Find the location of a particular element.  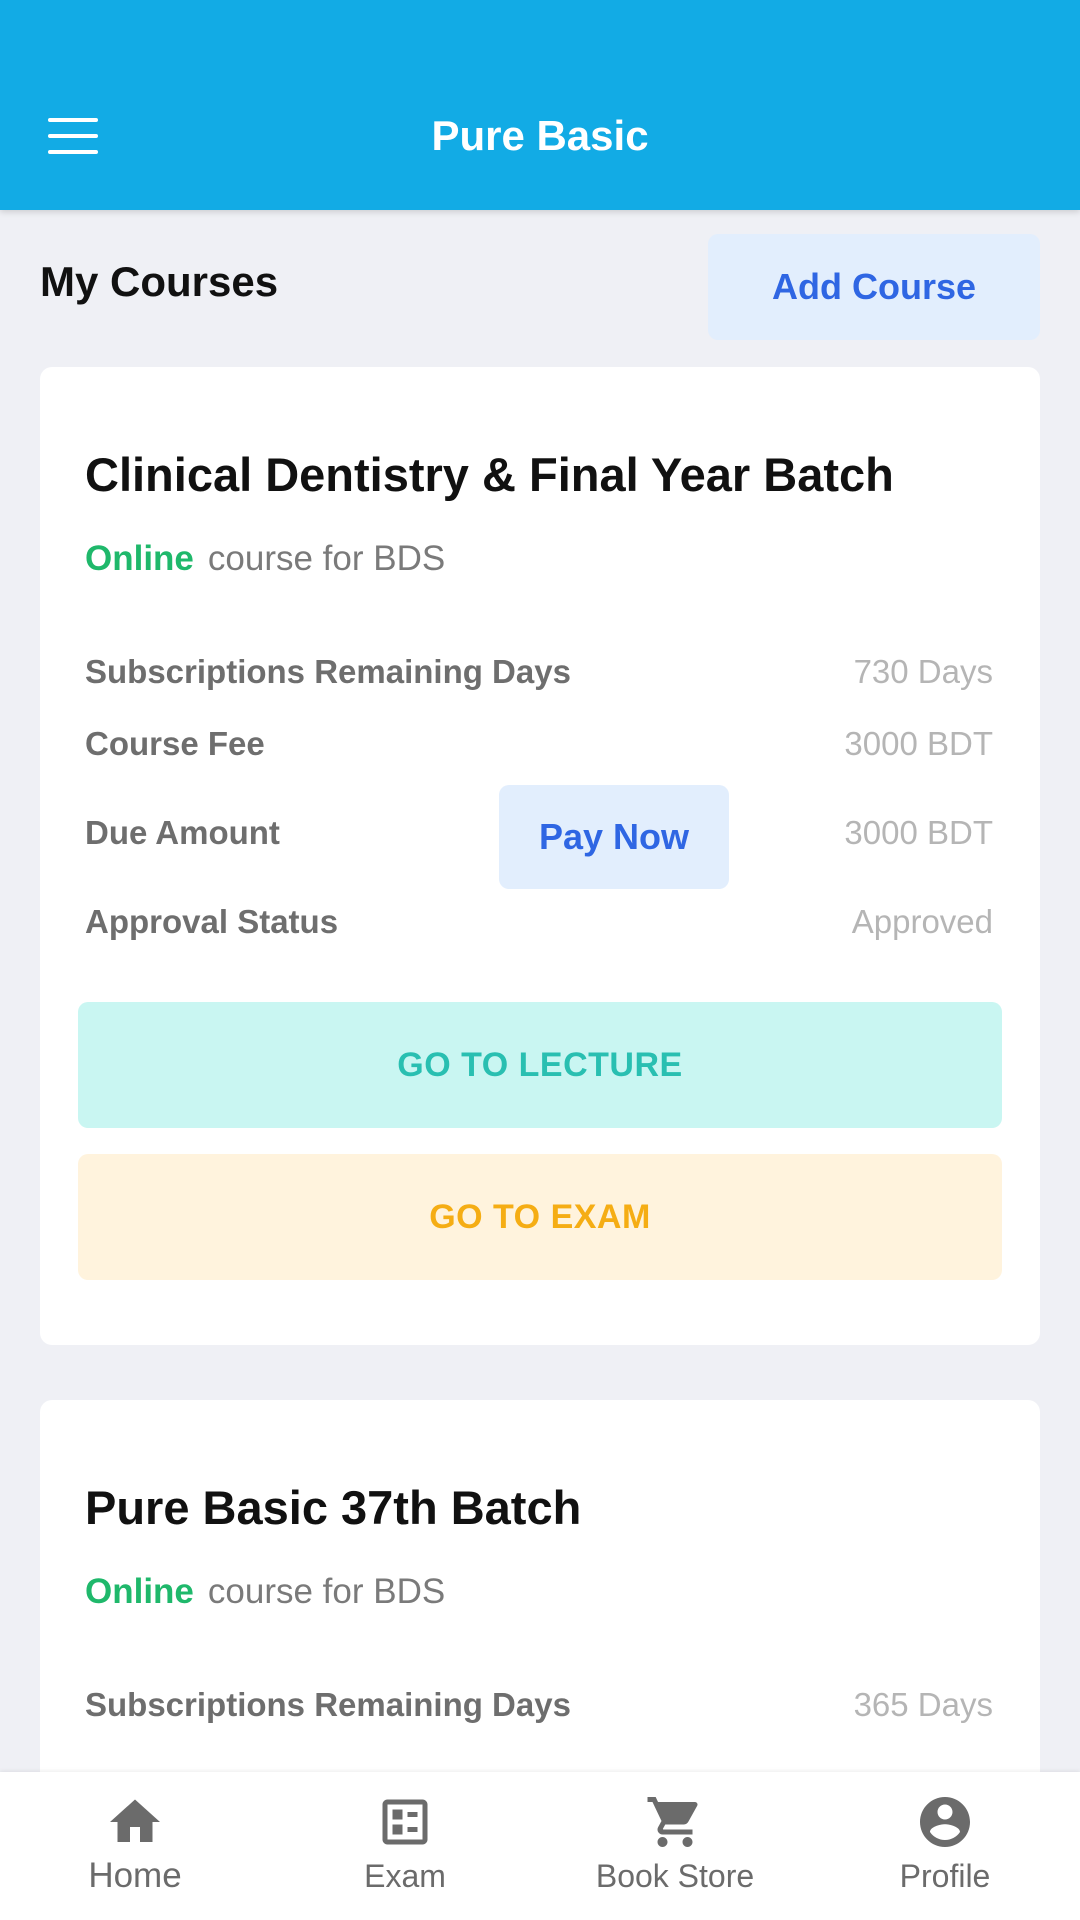

cart-icon is located at coordinates (672, 1822).